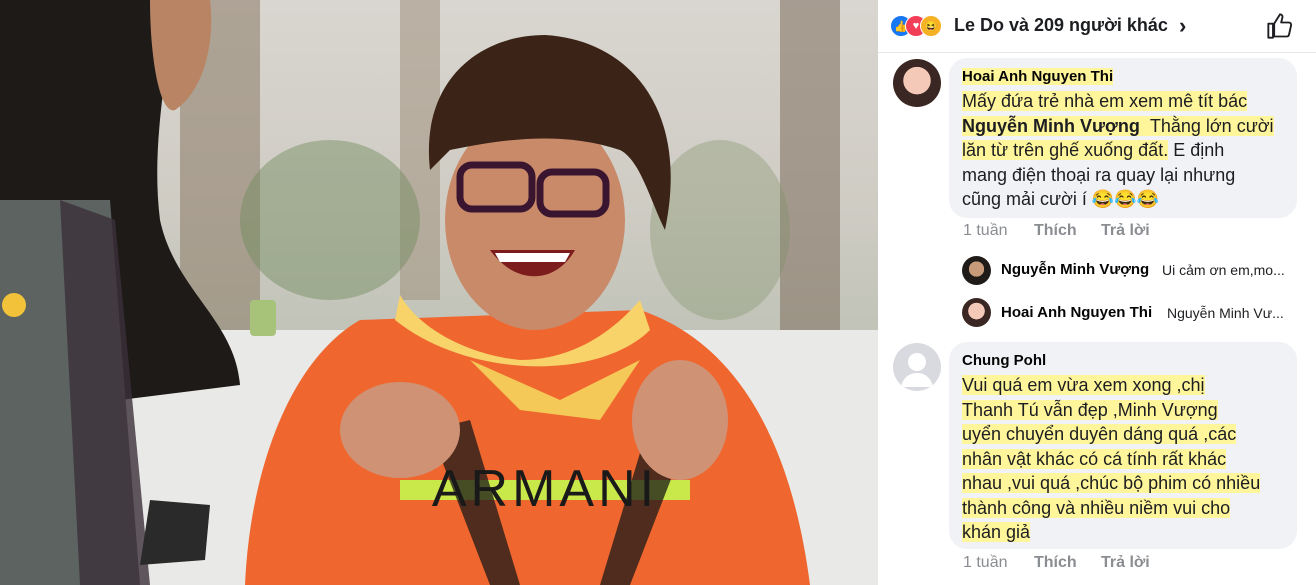  I want to click on comment-author: Hoai Anh Nguyen Thi, so click(1038, 76).